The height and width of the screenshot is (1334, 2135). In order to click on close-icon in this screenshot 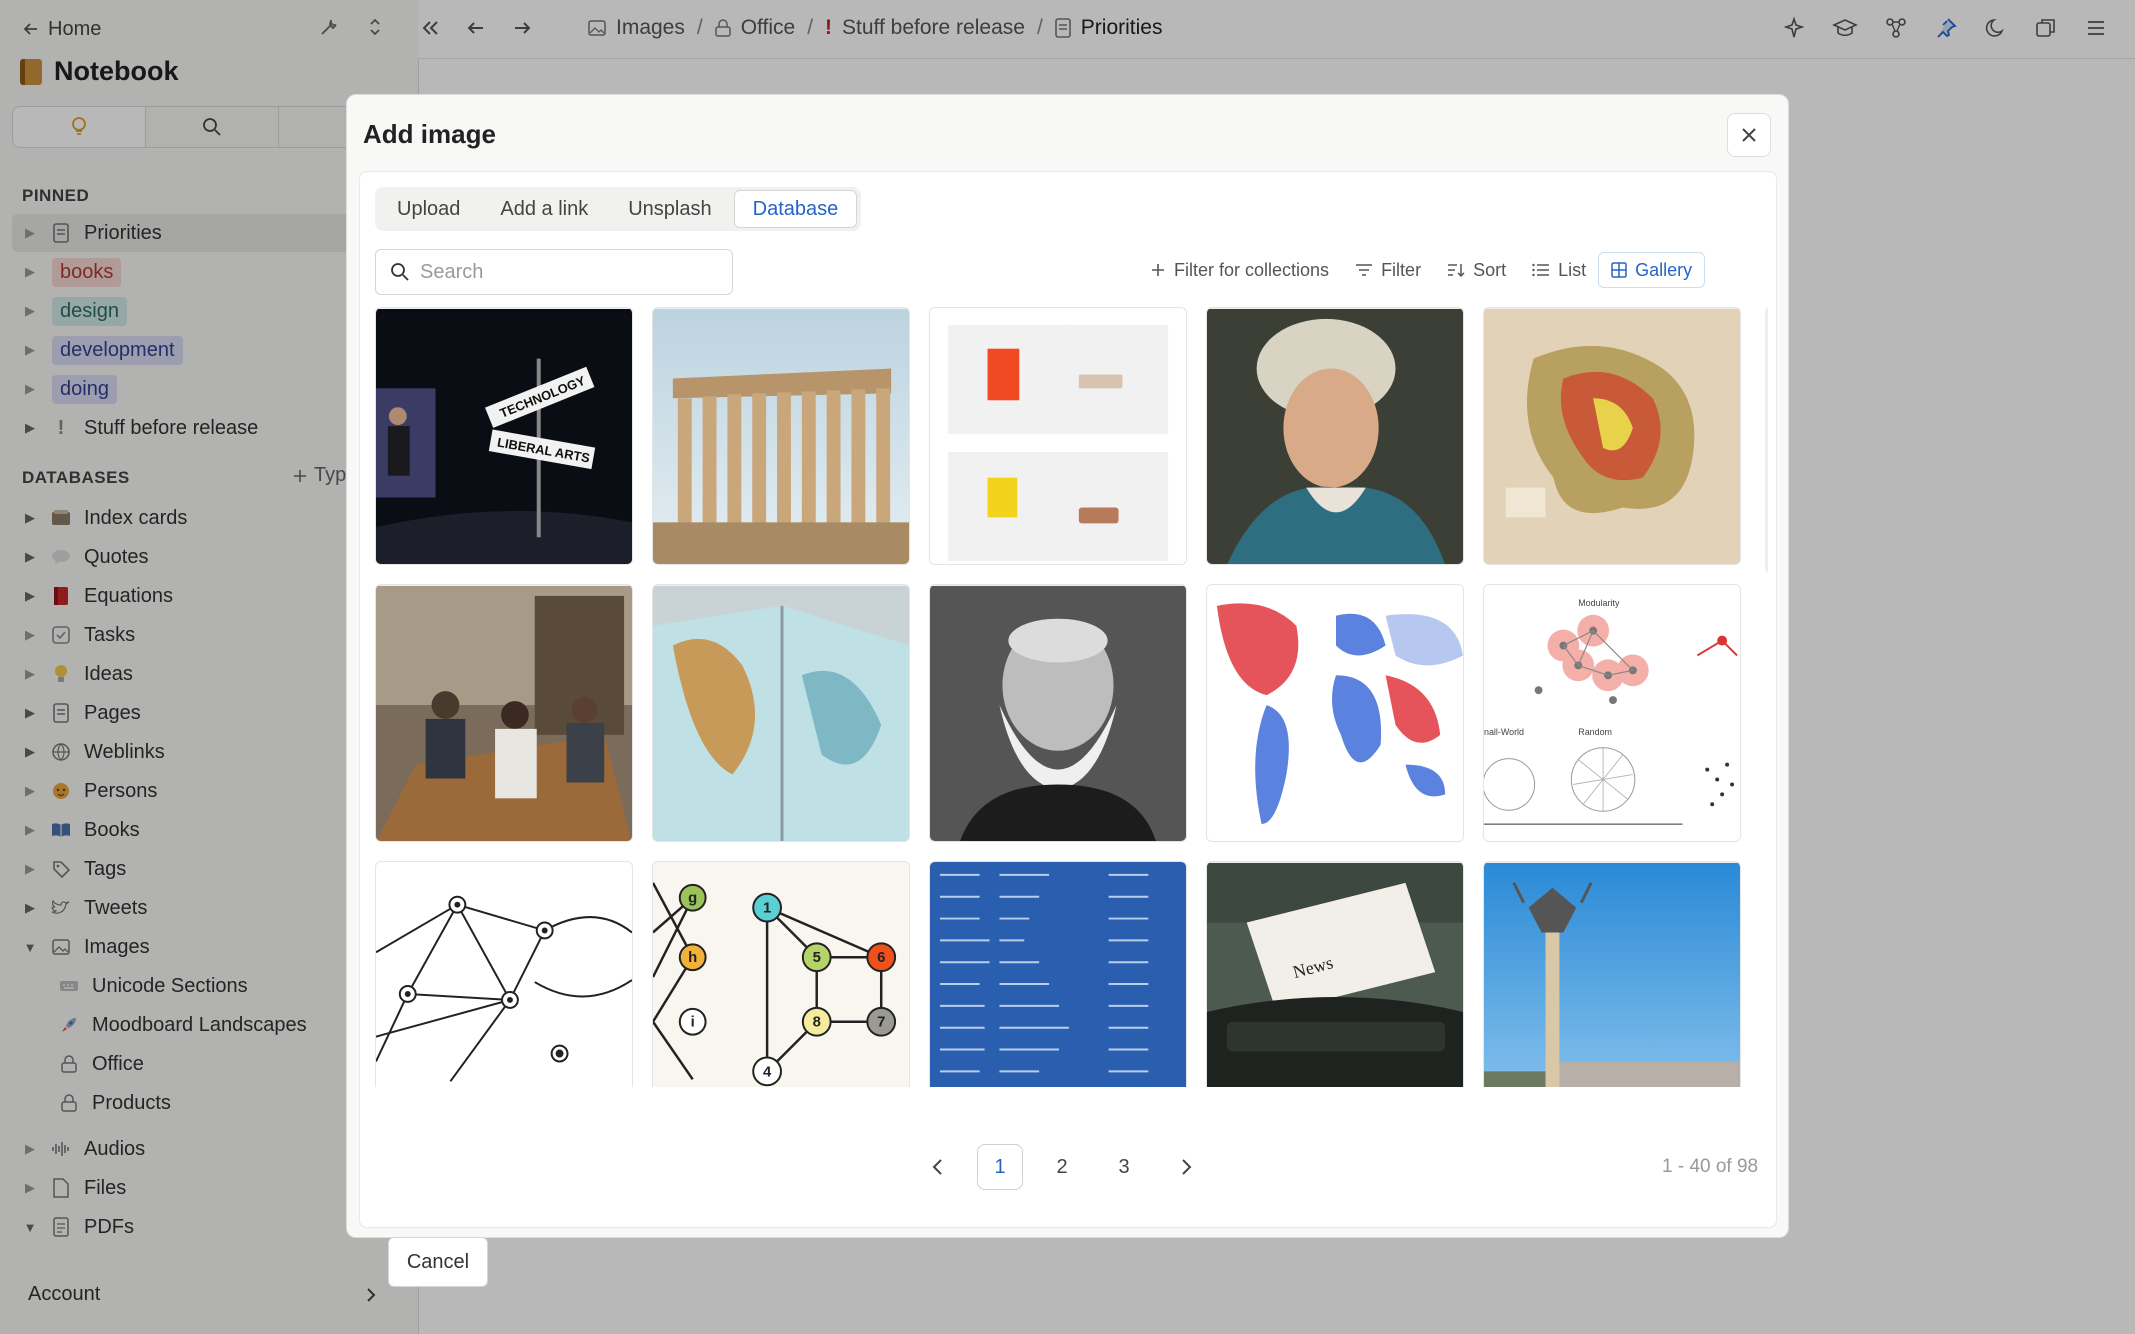, I will do `click(1749, 135)`.